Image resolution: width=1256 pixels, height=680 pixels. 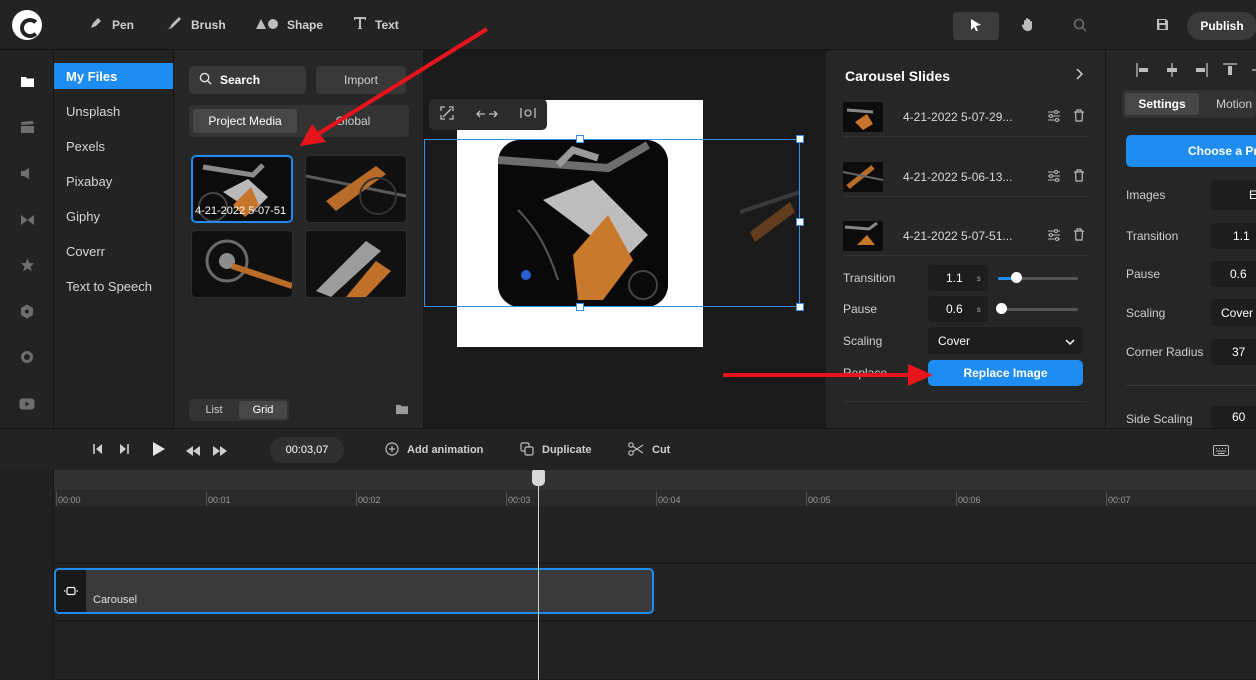 I want to click on skip-start-button, so click(x=98, y=450).